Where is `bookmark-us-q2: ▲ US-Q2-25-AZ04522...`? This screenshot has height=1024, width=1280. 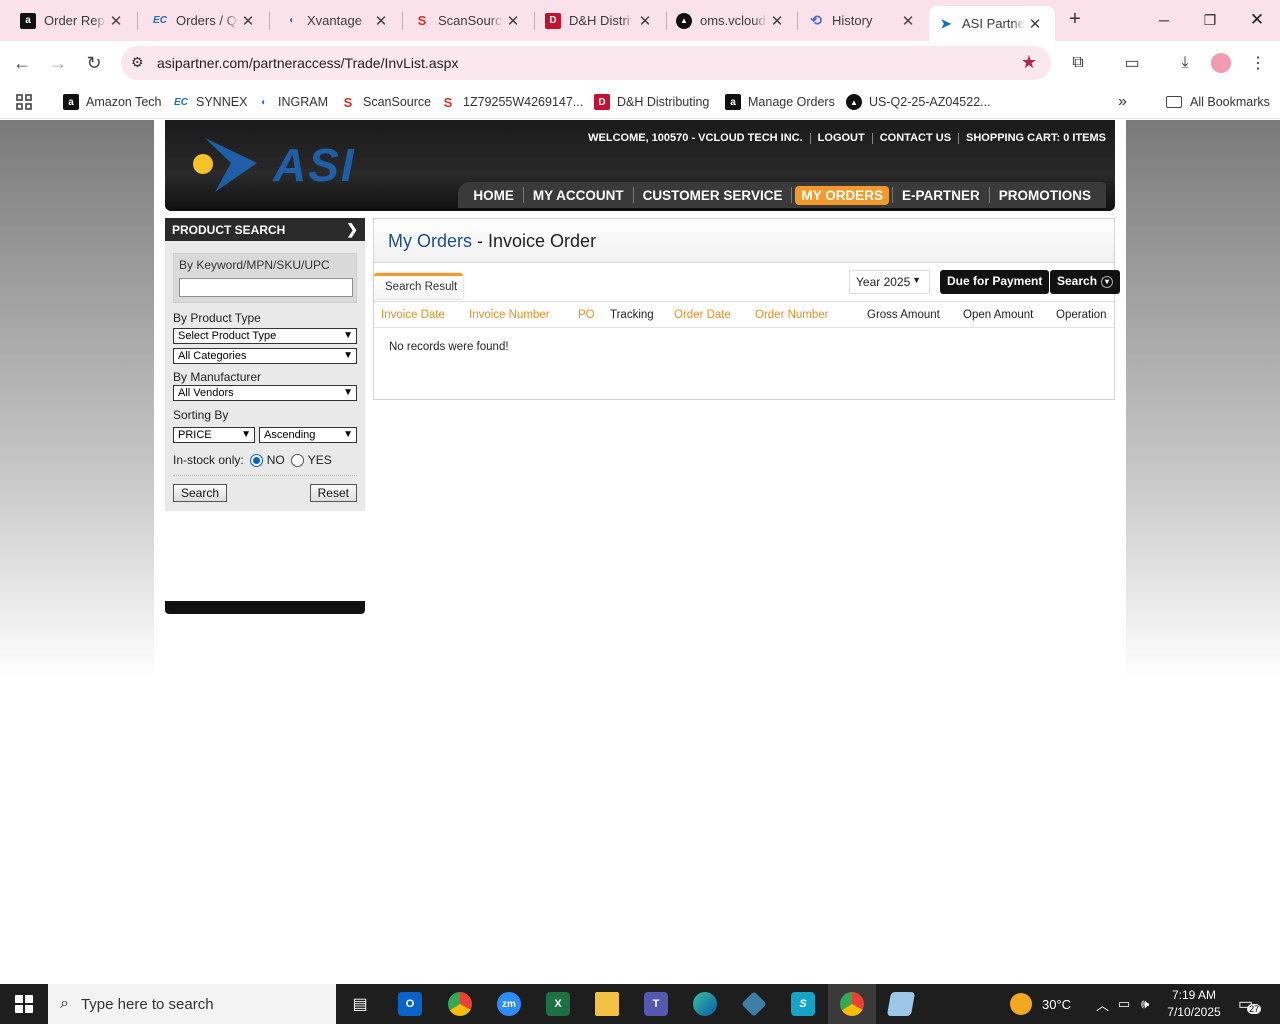 bookmark-us-q2: ▲ US-Q2-25-AZ04522... is located at coordinates (918, 102).